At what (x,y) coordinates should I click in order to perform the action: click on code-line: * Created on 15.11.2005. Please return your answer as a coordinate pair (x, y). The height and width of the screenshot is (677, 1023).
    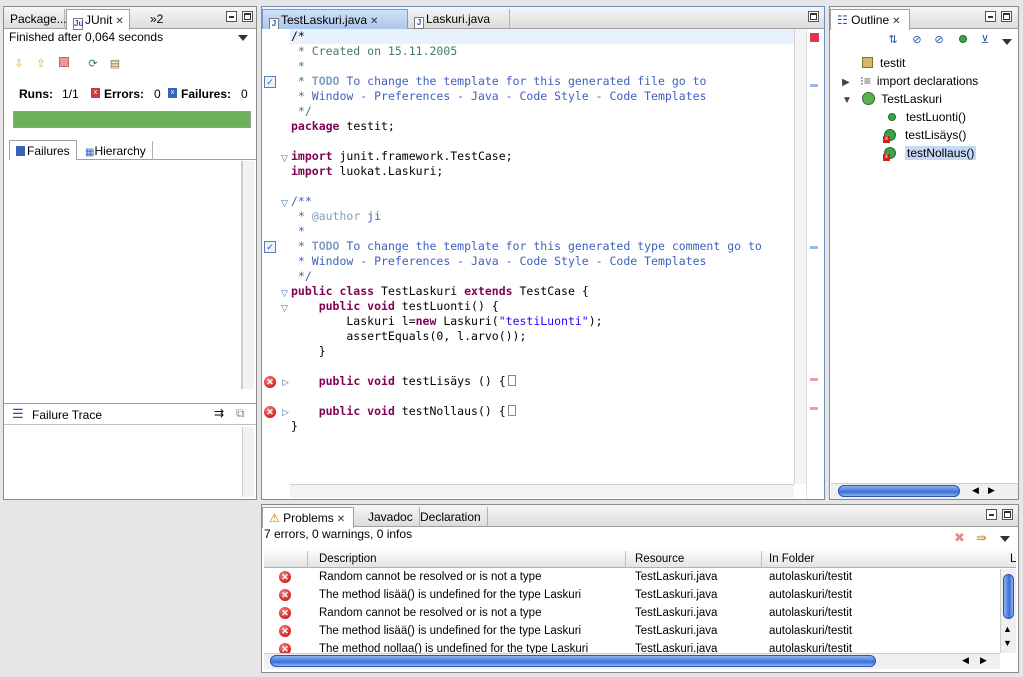
    Looking at the image, I should click on (374, 51).